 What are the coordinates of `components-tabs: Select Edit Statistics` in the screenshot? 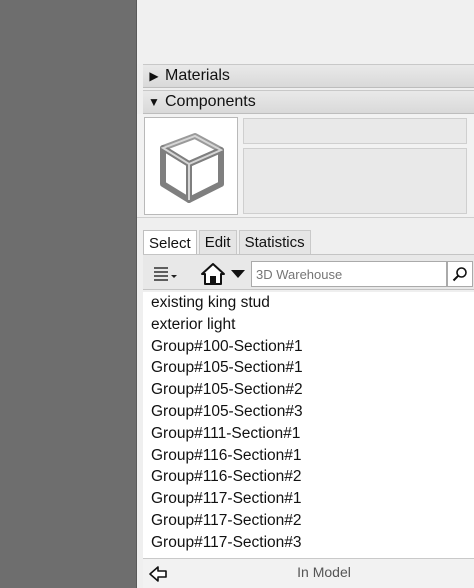 It's located at (228, 242).